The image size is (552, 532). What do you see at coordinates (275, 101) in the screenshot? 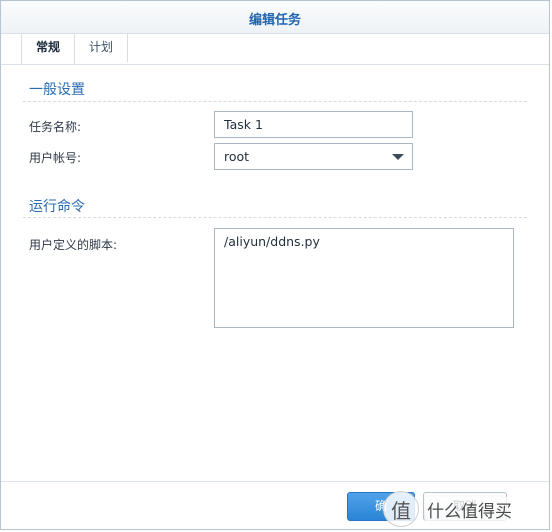
I see `general-section-divider` at bounding box center [275, 101].